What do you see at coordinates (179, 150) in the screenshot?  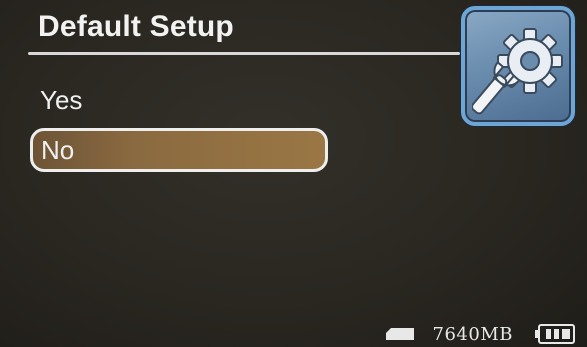 I see `menu-item-no: No` at bounding box center [179, 150].